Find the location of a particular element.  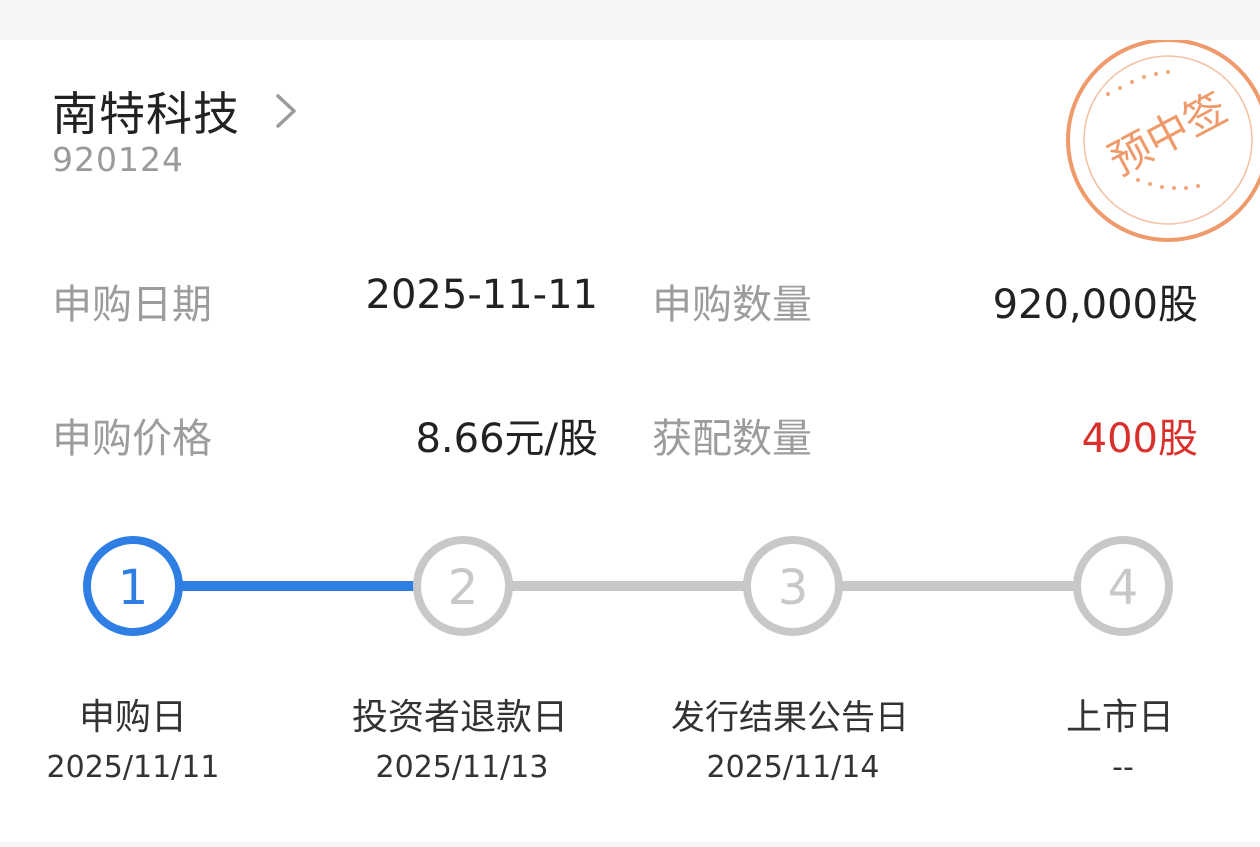

subscribe-qty-label: 申购数量 is located at coordinates (732, 305).